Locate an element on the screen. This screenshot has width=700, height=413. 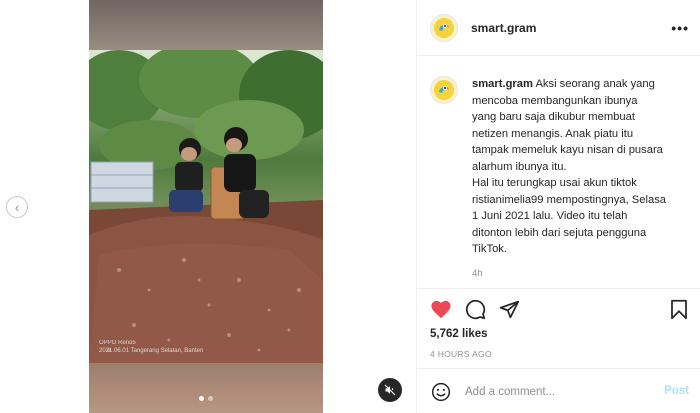
share-button is located at coordinates (509, 309).